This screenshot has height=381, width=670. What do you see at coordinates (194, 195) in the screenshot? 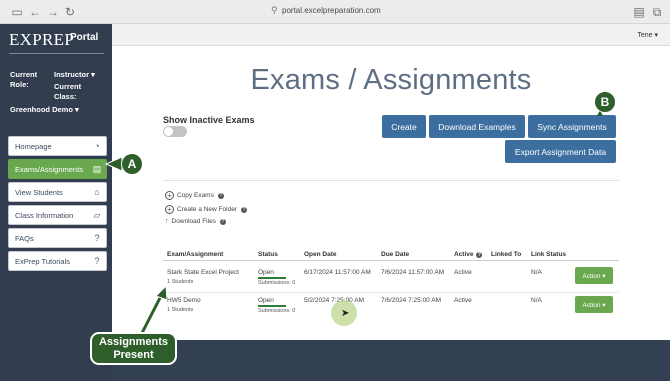
I see `copy-exams-link: + Copy Exams ?` at bounding box center [194, 195].